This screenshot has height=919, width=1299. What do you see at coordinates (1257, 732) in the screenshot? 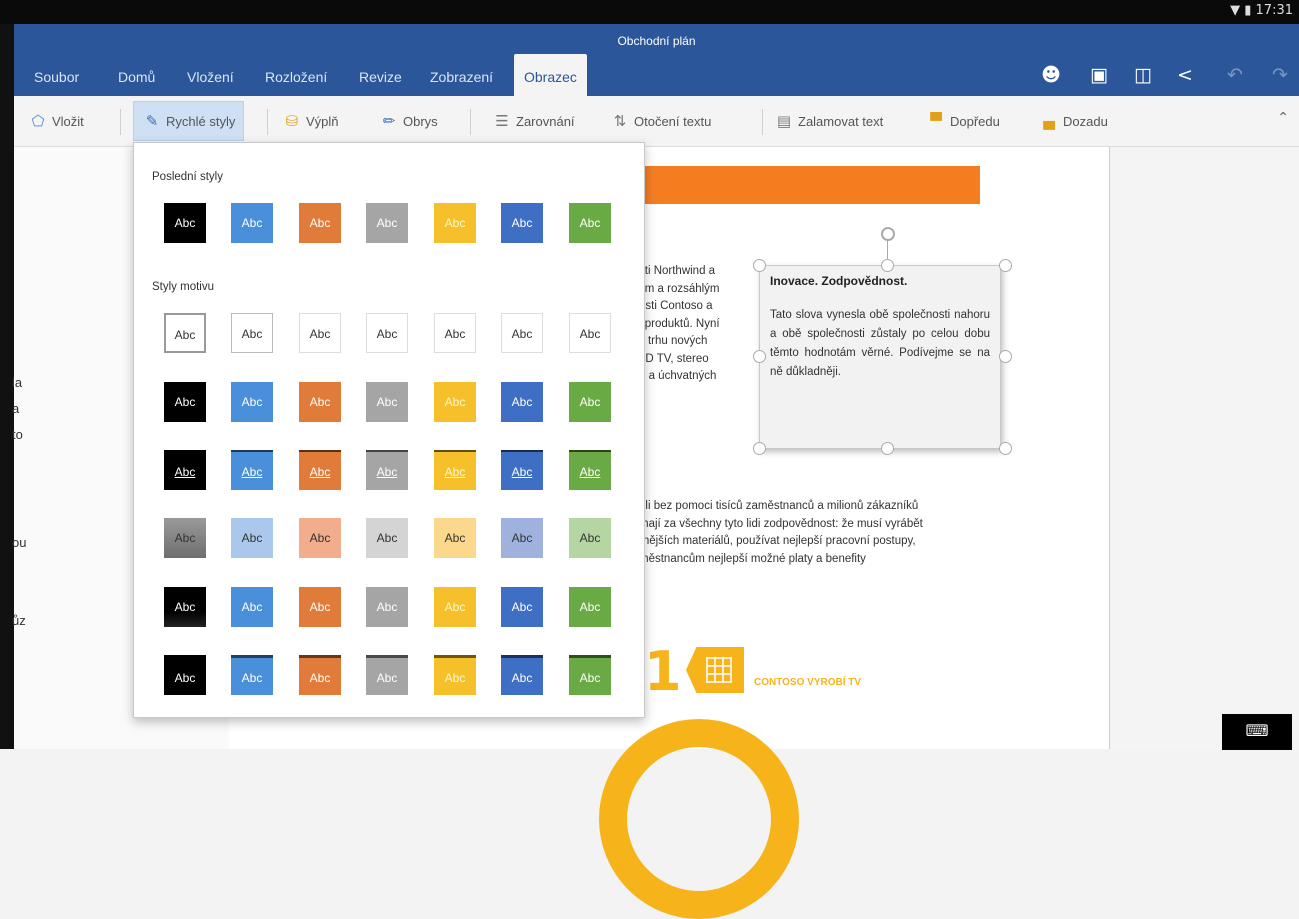
I see `keyboard-icon: ⌨` at bounding box center [1257, 732].